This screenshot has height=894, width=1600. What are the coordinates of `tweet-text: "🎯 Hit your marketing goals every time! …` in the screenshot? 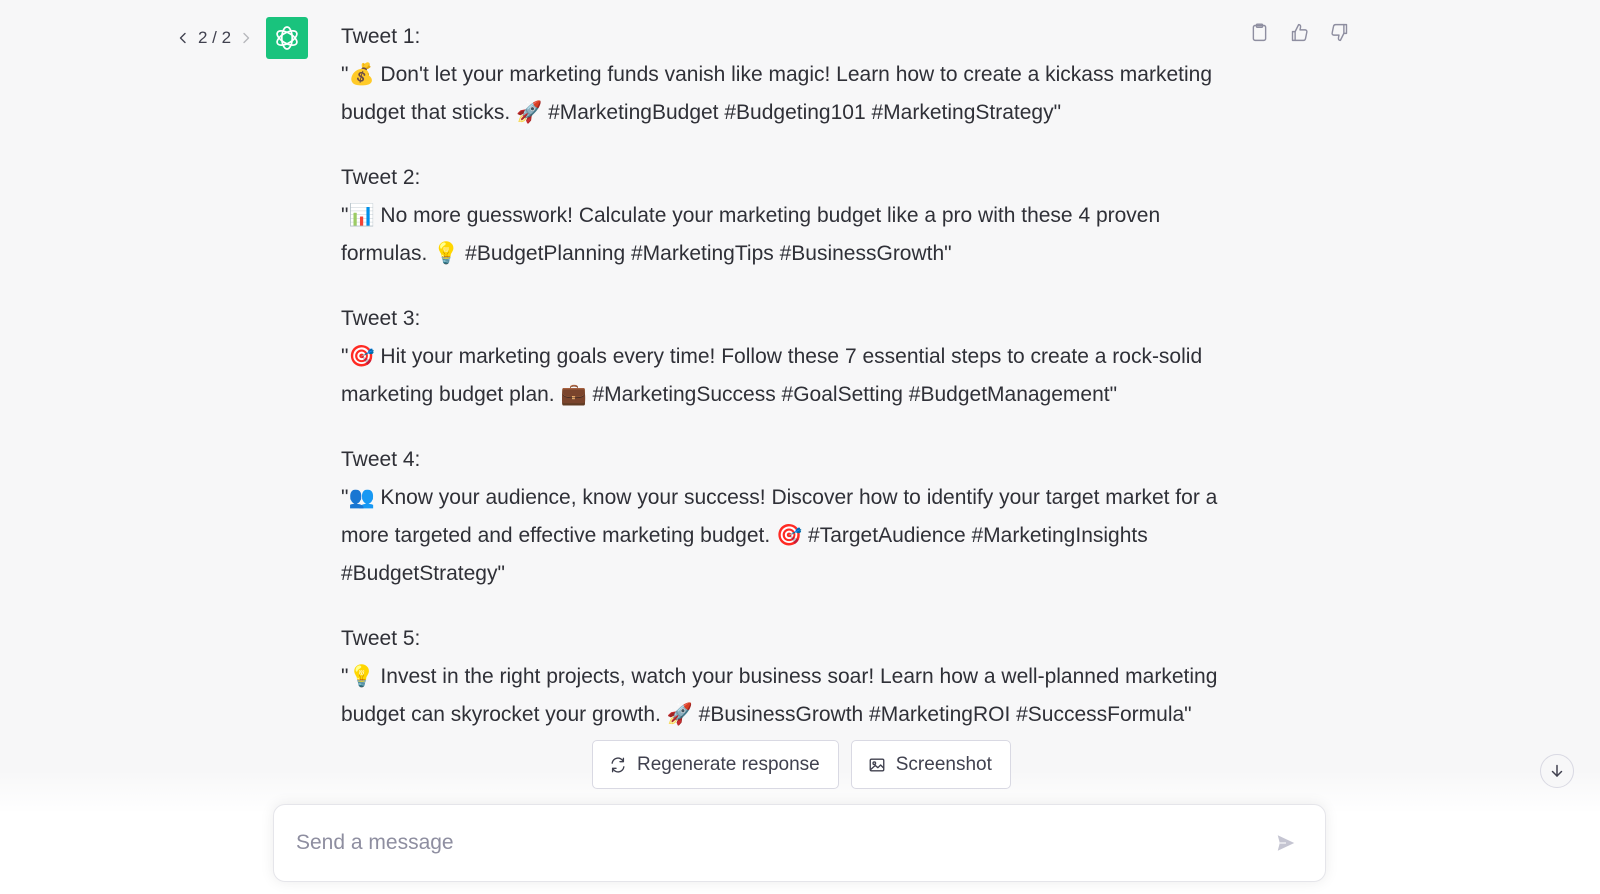 It's located at (772, 375).